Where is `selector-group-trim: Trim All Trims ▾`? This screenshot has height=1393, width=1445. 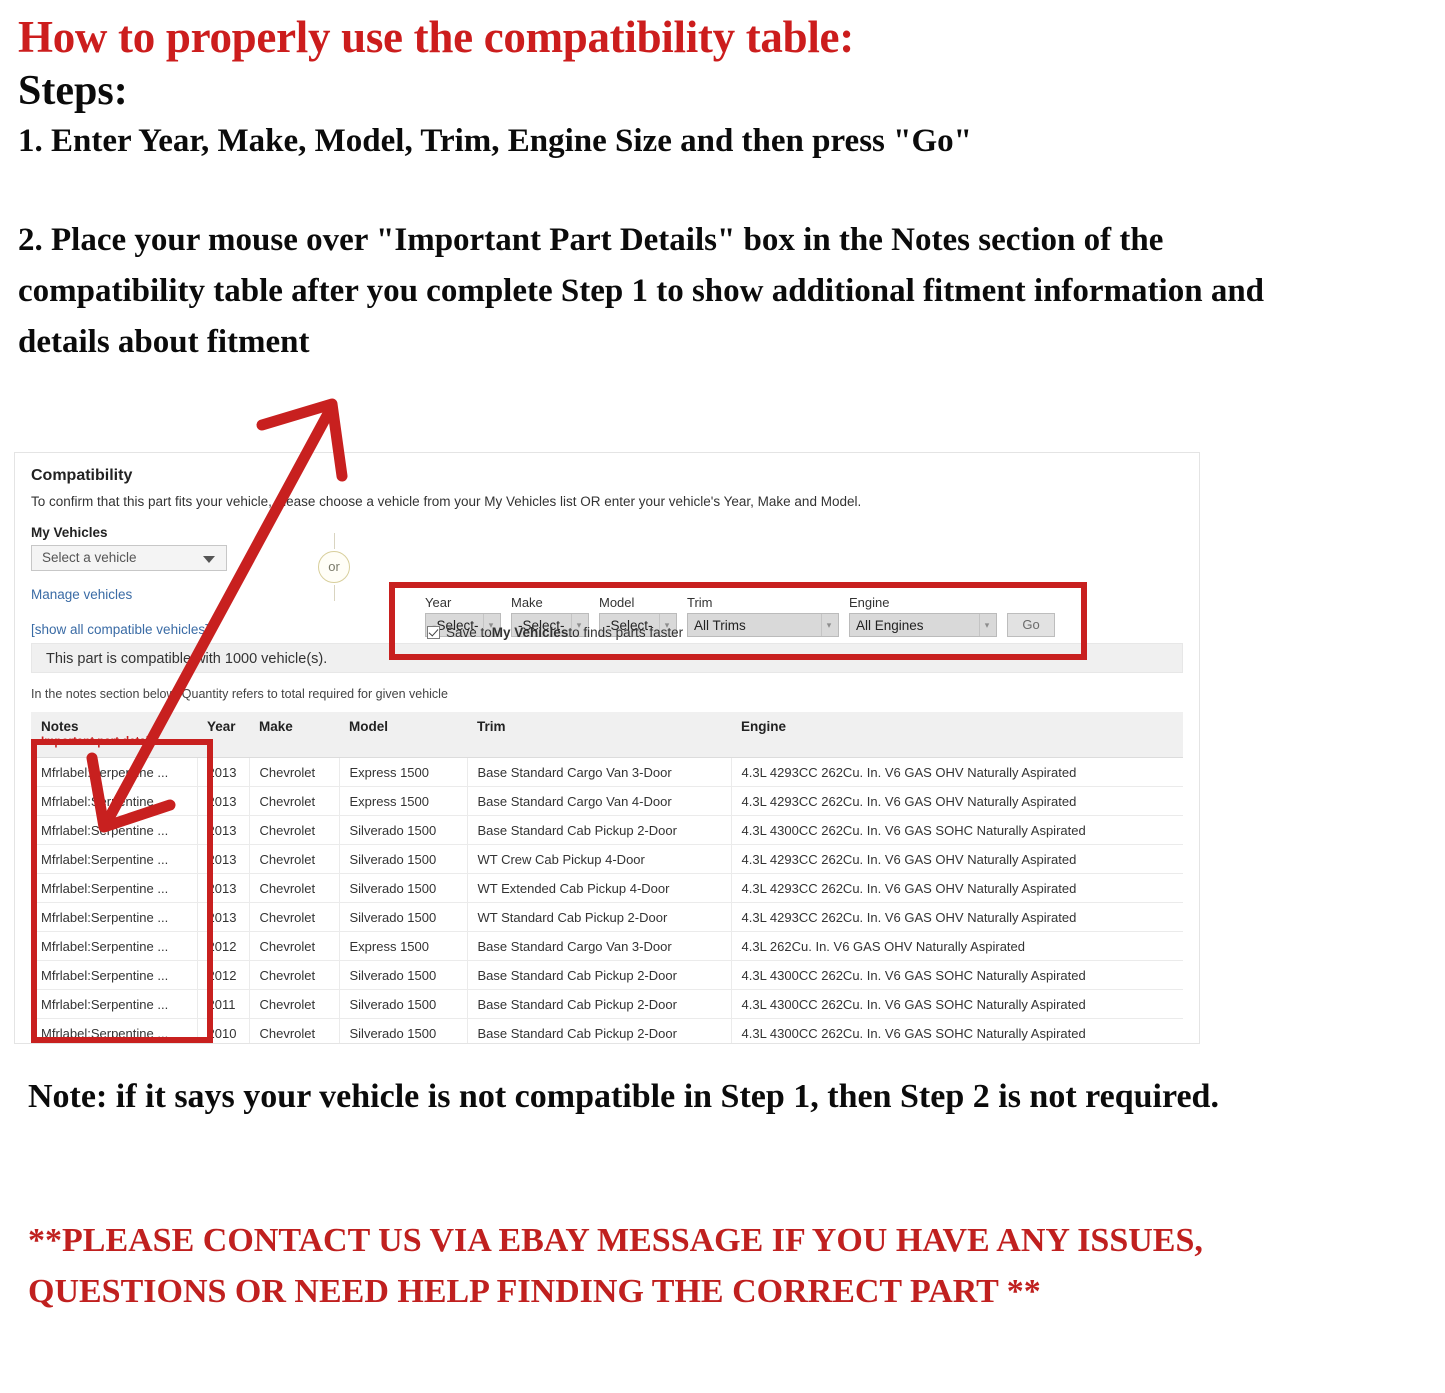 selector-group-trim: Trim All Trims ▾ is located at coordinates (763, 616).